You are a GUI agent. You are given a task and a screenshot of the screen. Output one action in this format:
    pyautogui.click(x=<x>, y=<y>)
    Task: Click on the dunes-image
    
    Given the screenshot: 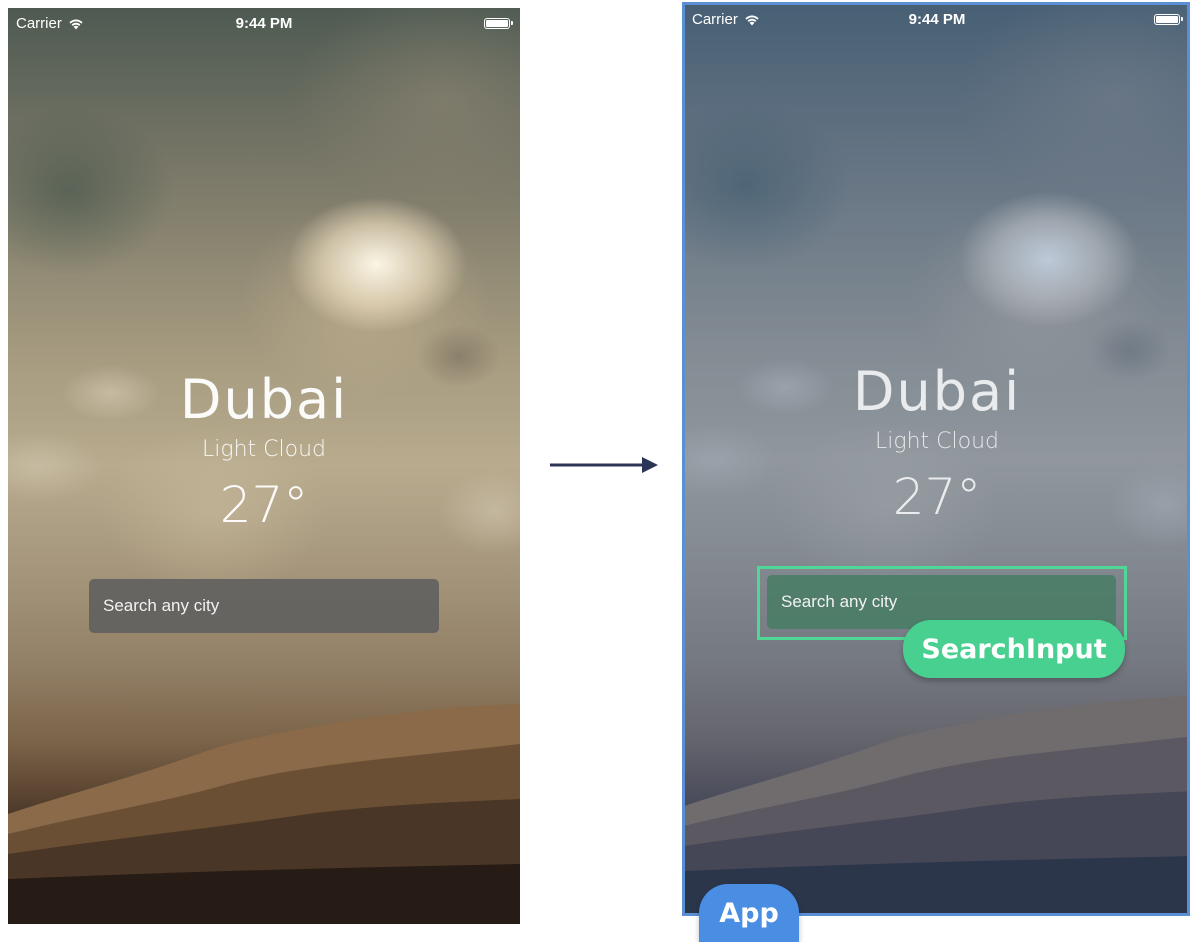 What is the action you would take?
    pyautogui.click(x=264, y=814)
    